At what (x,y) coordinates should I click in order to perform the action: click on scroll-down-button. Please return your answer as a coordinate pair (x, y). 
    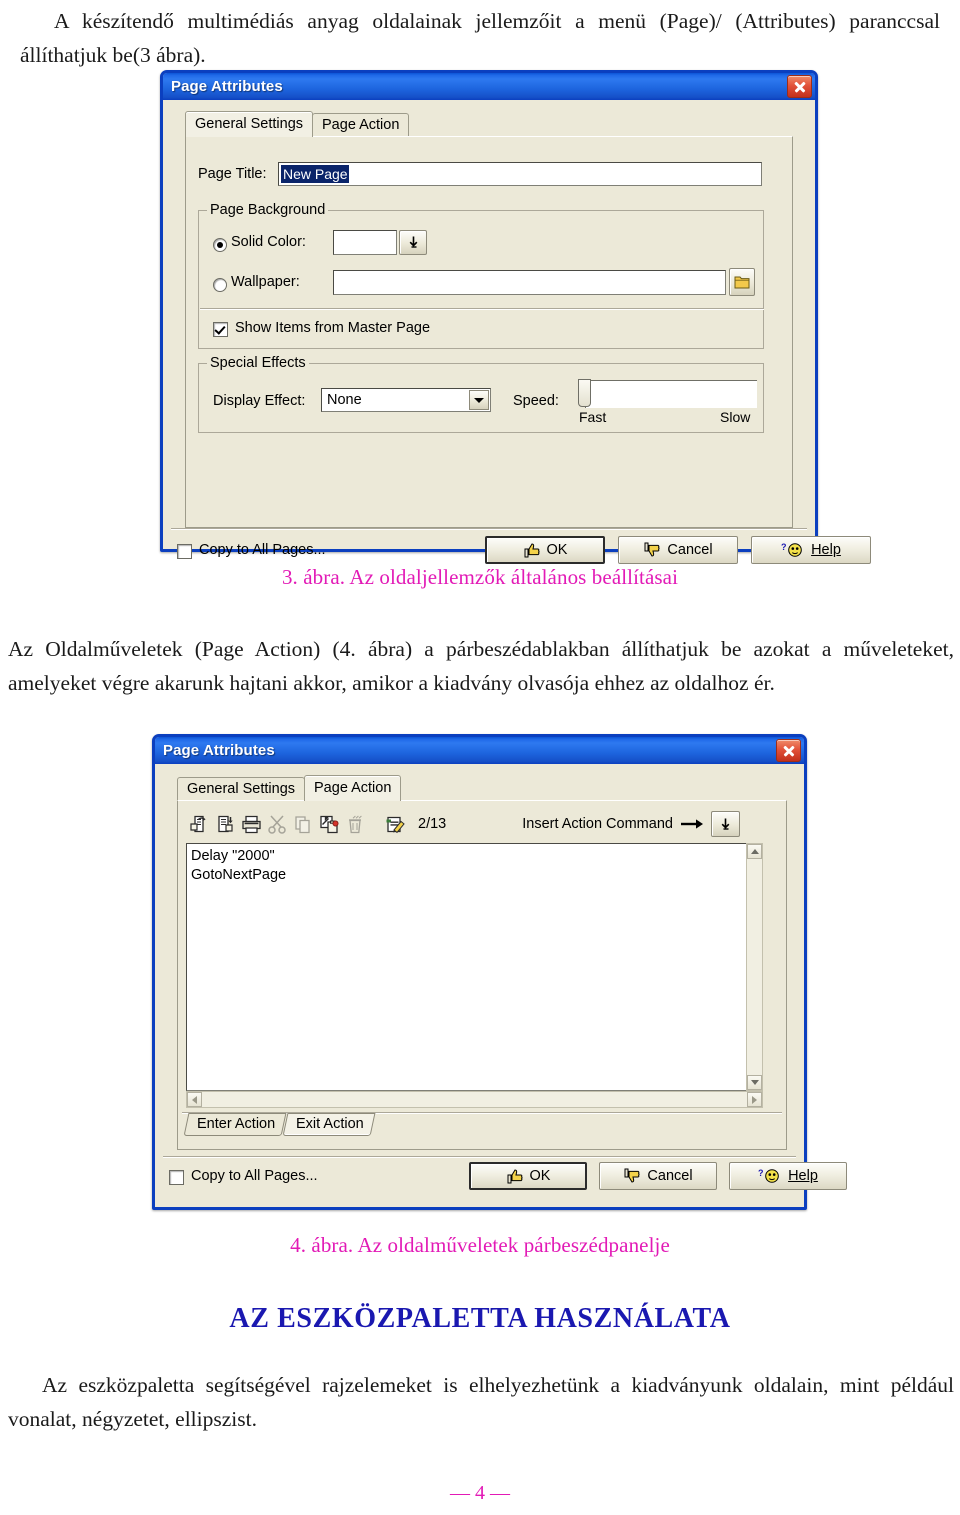
    Looking at the image, I should click on (754, 1082).